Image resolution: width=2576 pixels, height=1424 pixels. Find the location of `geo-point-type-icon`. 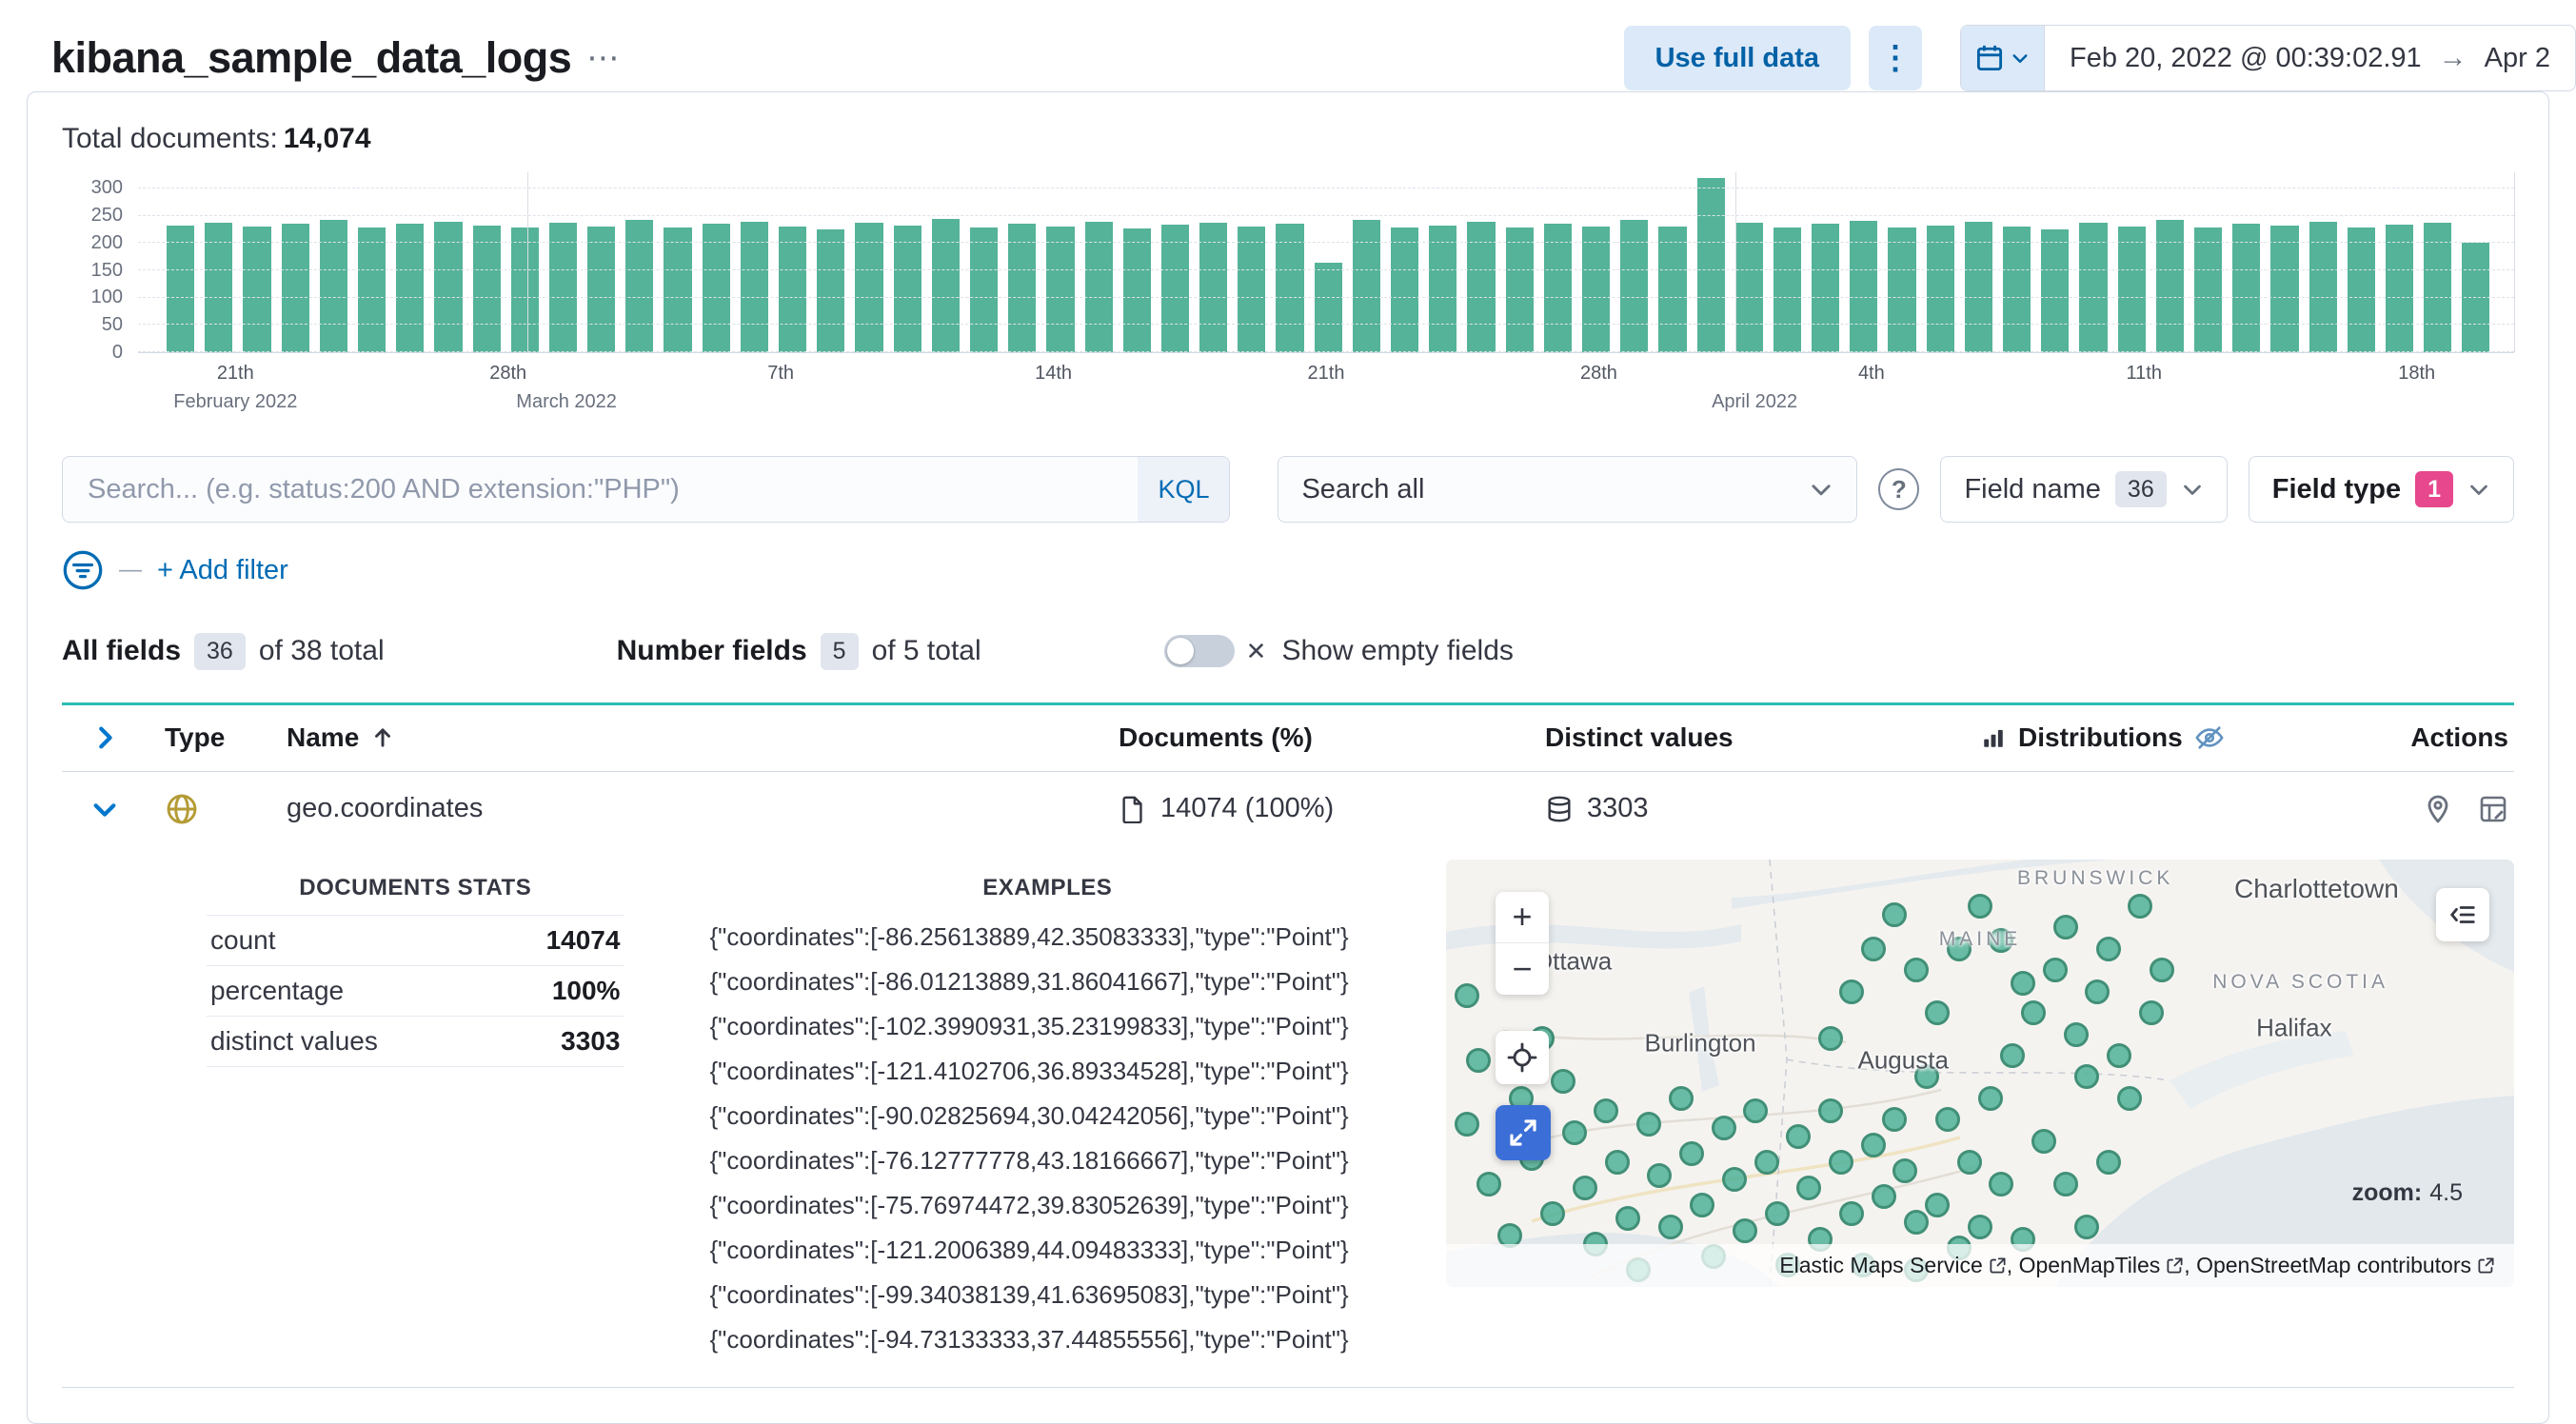

geo-point-type-icon is located at coordinates (182, 808).